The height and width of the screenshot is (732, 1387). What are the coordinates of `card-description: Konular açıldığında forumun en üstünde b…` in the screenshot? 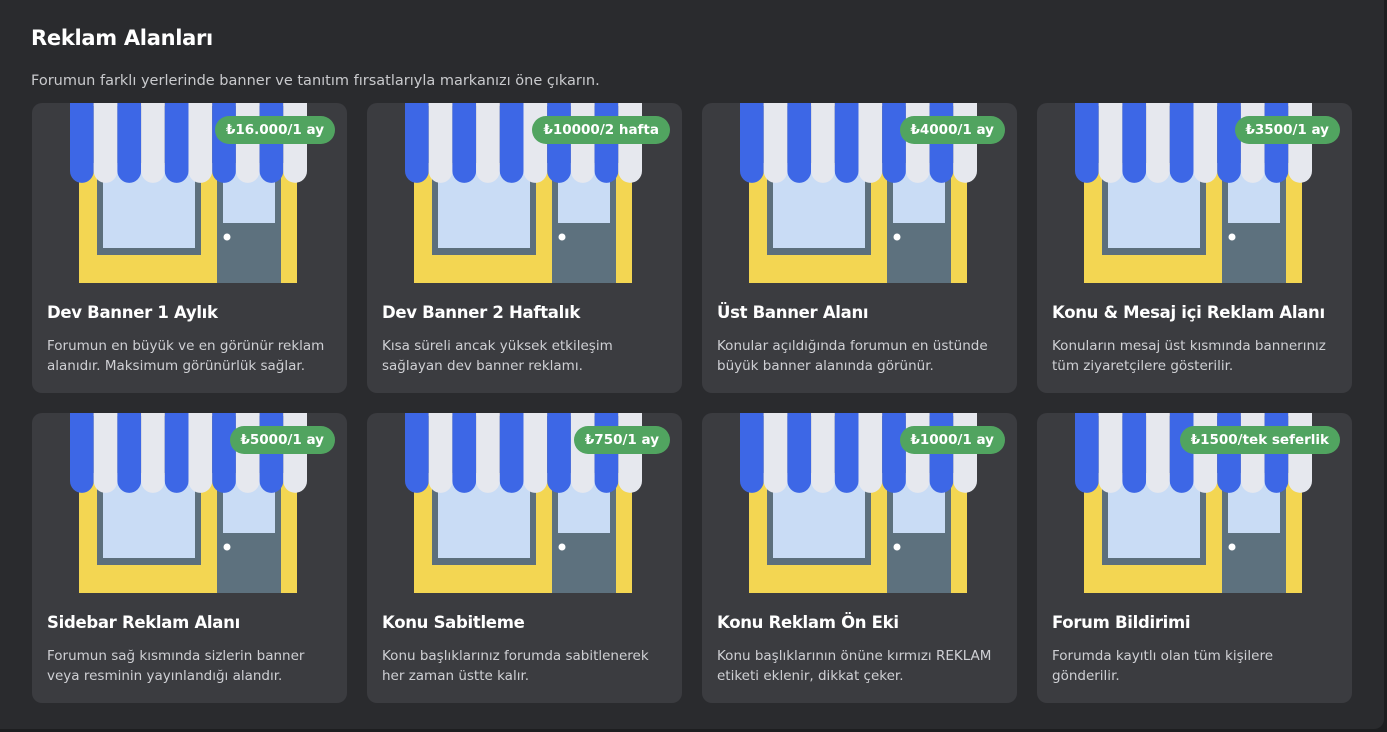 It's located at (852, 356).